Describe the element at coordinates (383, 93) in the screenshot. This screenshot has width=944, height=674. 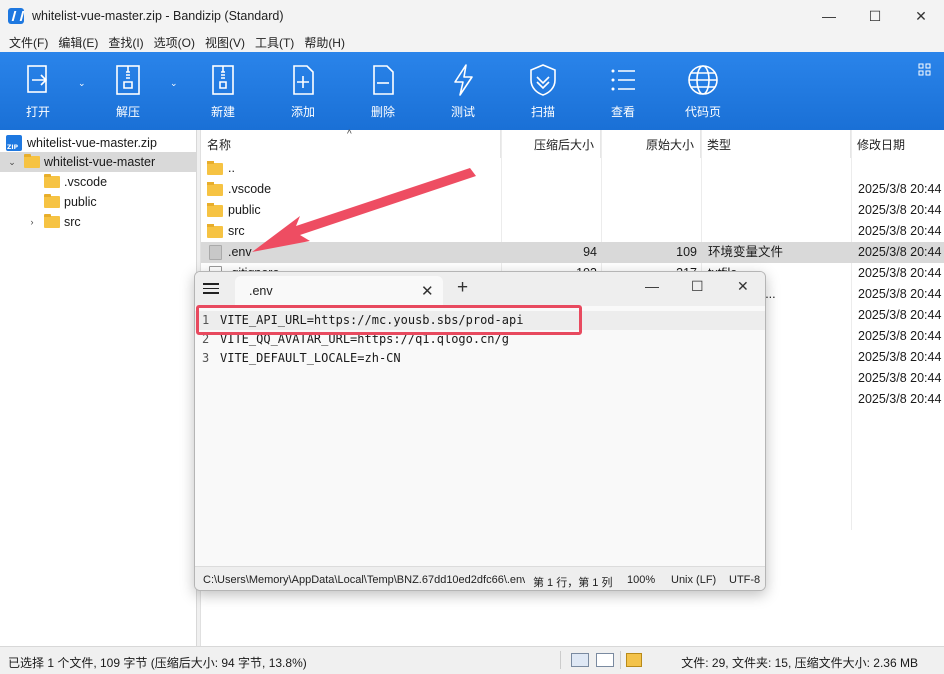
I see `delete-button: 删除` at that location.